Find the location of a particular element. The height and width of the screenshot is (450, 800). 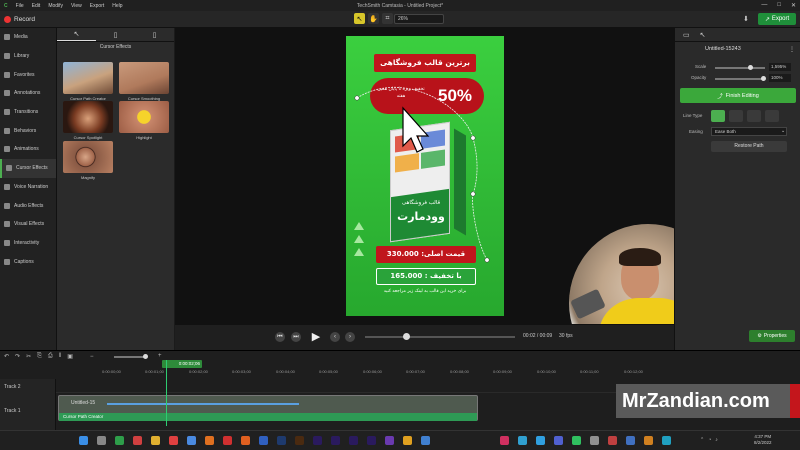

wifi-icon: ◔ is located at coordinates (709, 440).